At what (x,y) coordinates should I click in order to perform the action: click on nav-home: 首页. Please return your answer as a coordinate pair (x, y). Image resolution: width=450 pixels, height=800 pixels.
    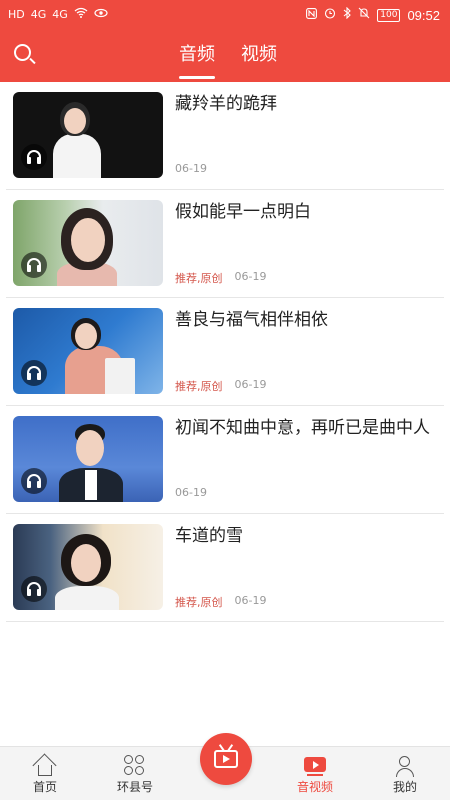
    Looking at the image, I should click on (45, 773).